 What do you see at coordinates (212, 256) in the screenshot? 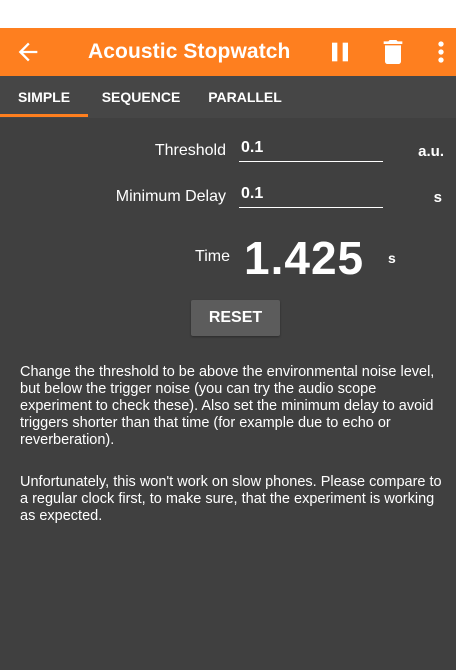
I see `time-label: Time` at bounding box center [212, 256].